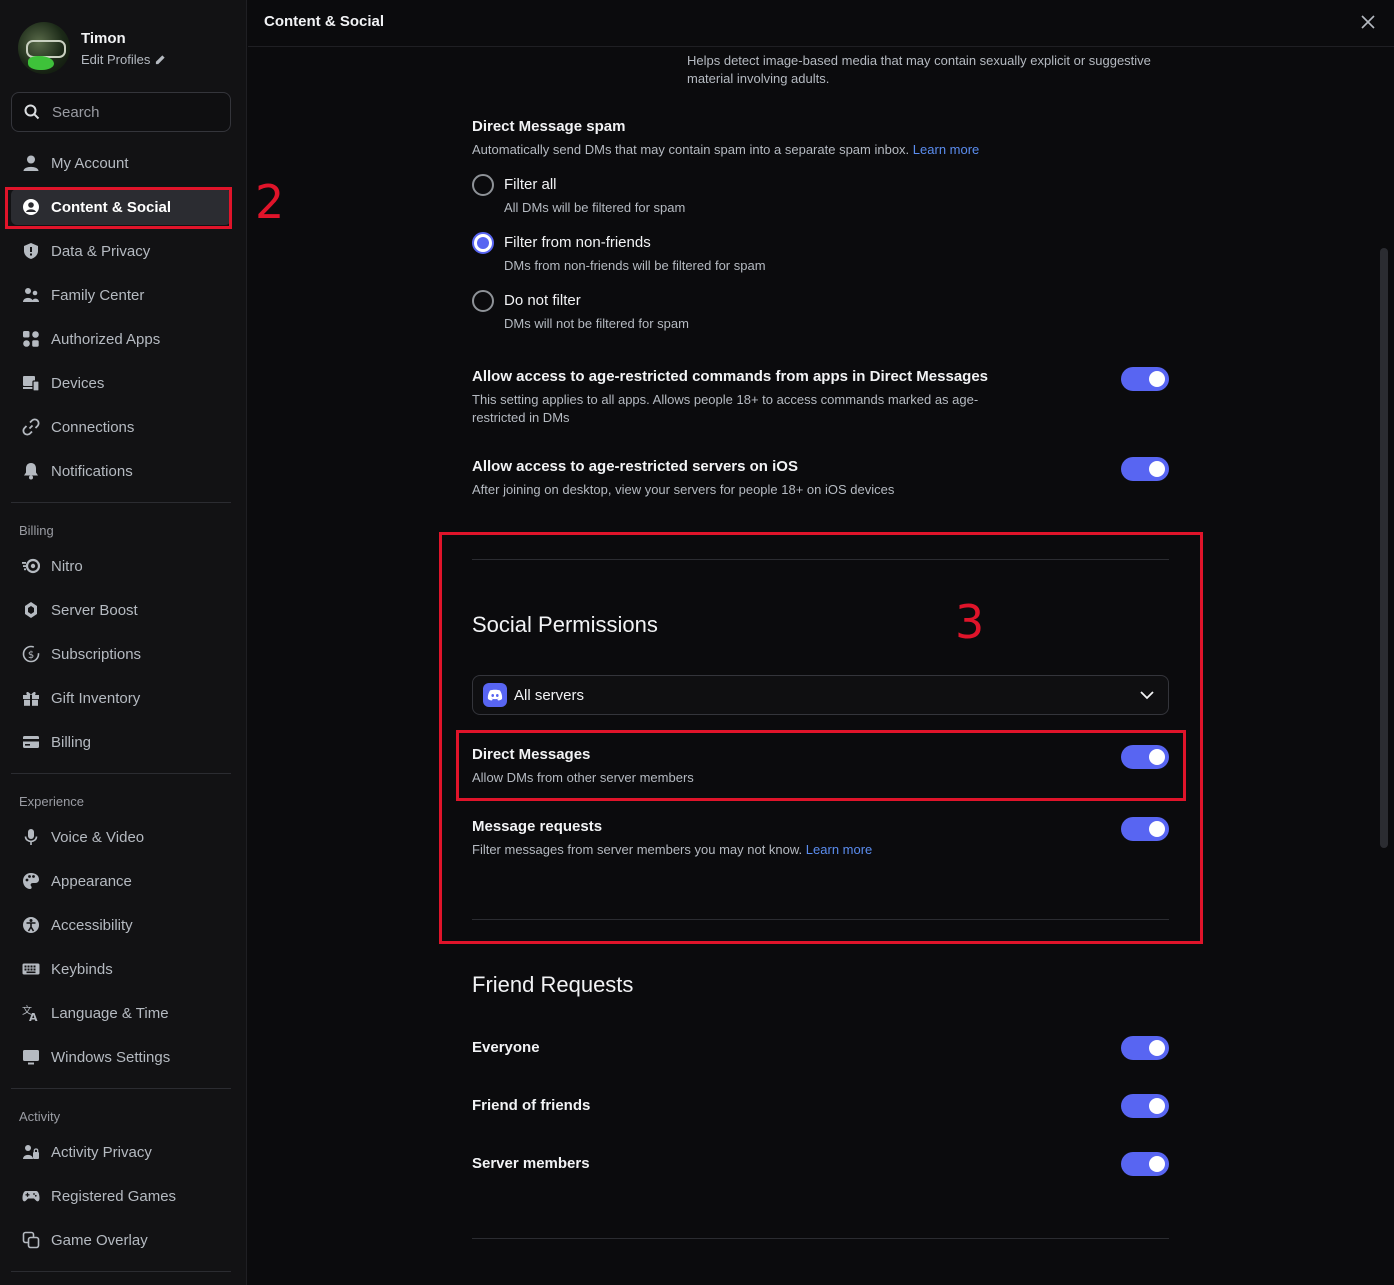  I want to click on mic-icon, so click(31, 837).